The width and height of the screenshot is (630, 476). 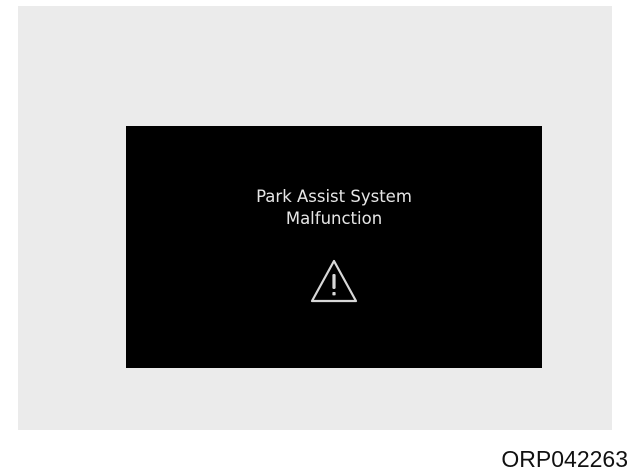 I want to click on message-line-1: Park Assist System, so click(x=334, y=196).